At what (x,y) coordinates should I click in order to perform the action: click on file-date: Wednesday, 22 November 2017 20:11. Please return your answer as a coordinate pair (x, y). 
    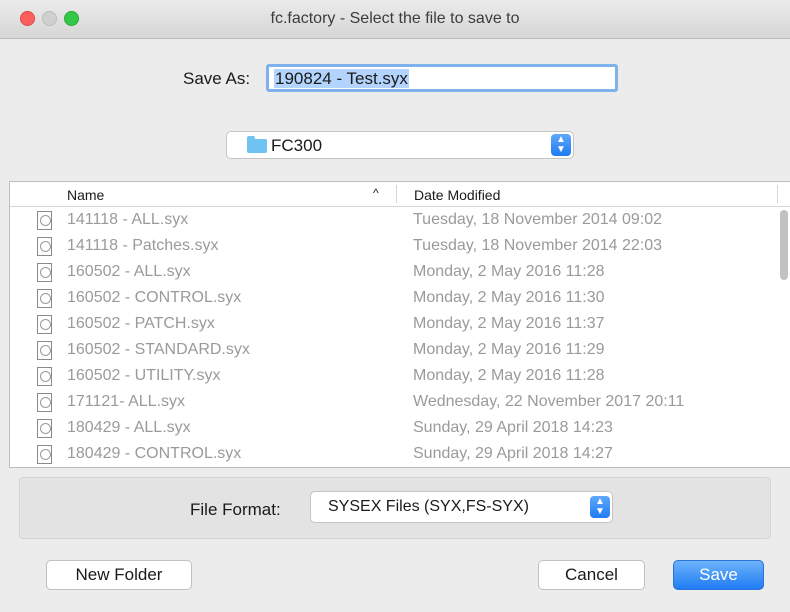
    Looking at the image, I should click on (549, 401).